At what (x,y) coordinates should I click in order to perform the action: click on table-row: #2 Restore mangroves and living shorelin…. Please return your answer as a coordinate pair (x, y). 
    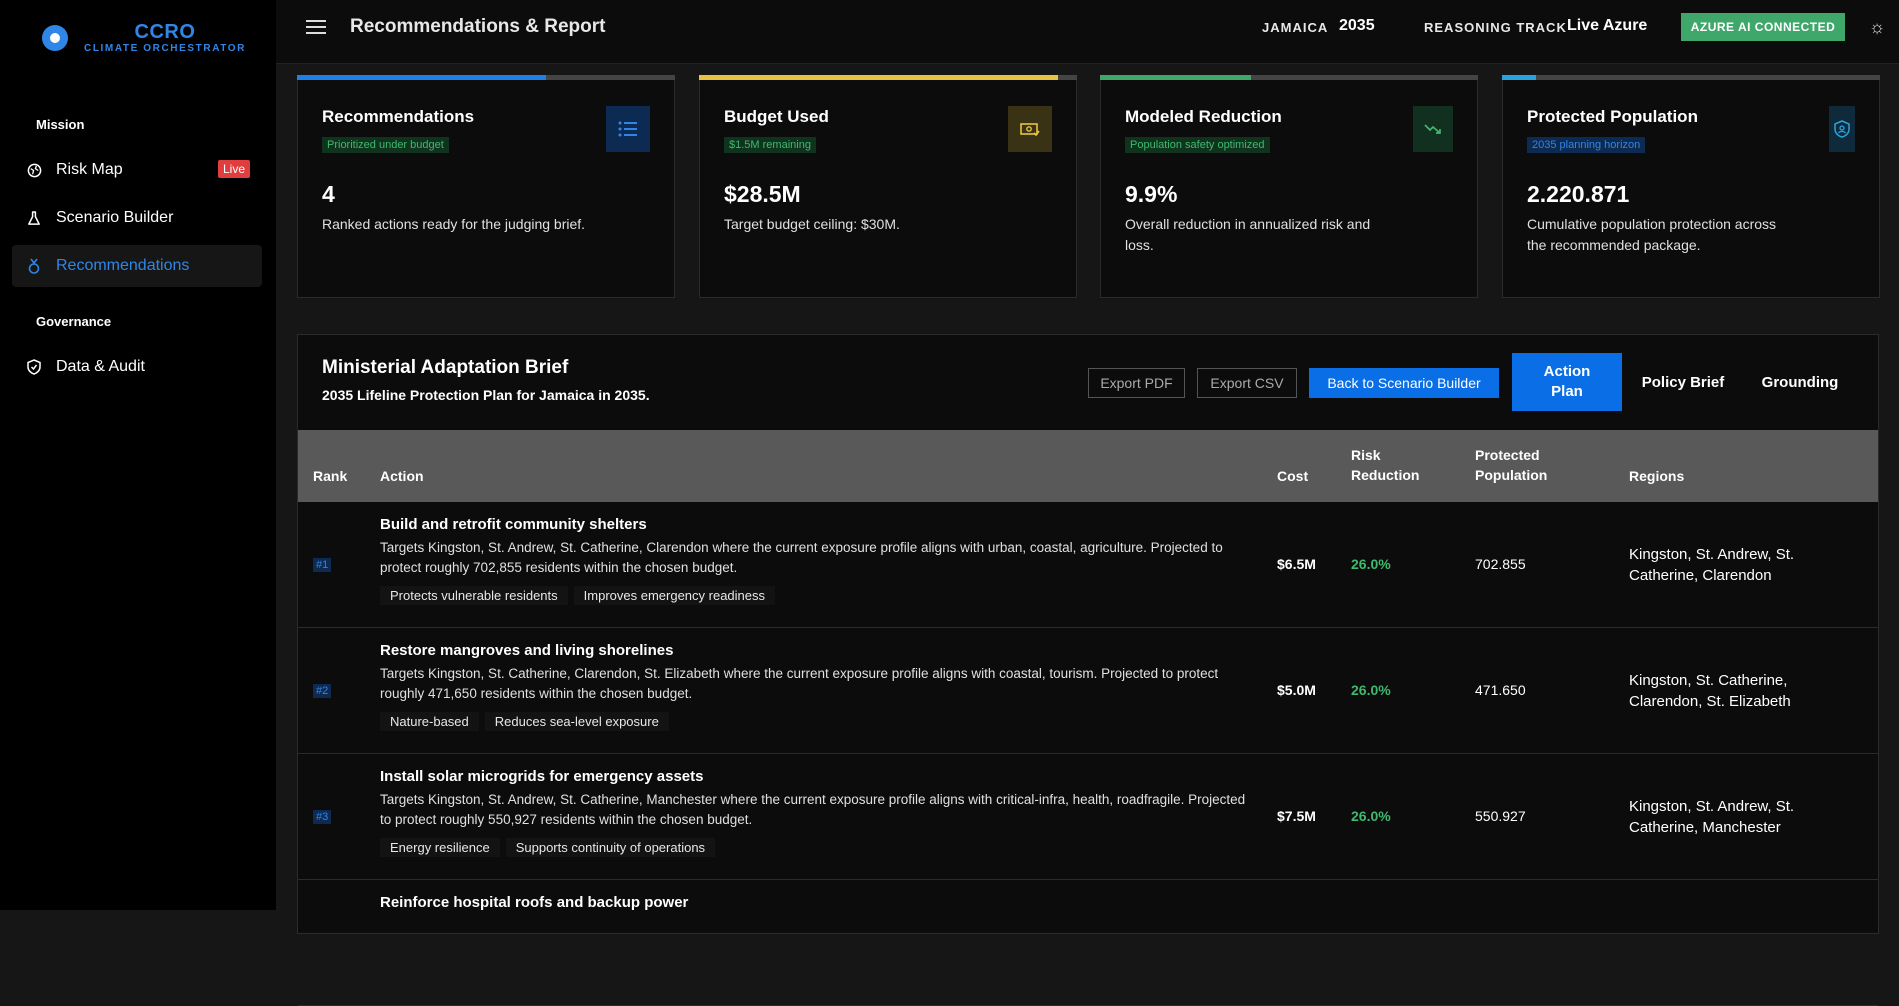
    Looking at the image, I should click on (1088, 691).